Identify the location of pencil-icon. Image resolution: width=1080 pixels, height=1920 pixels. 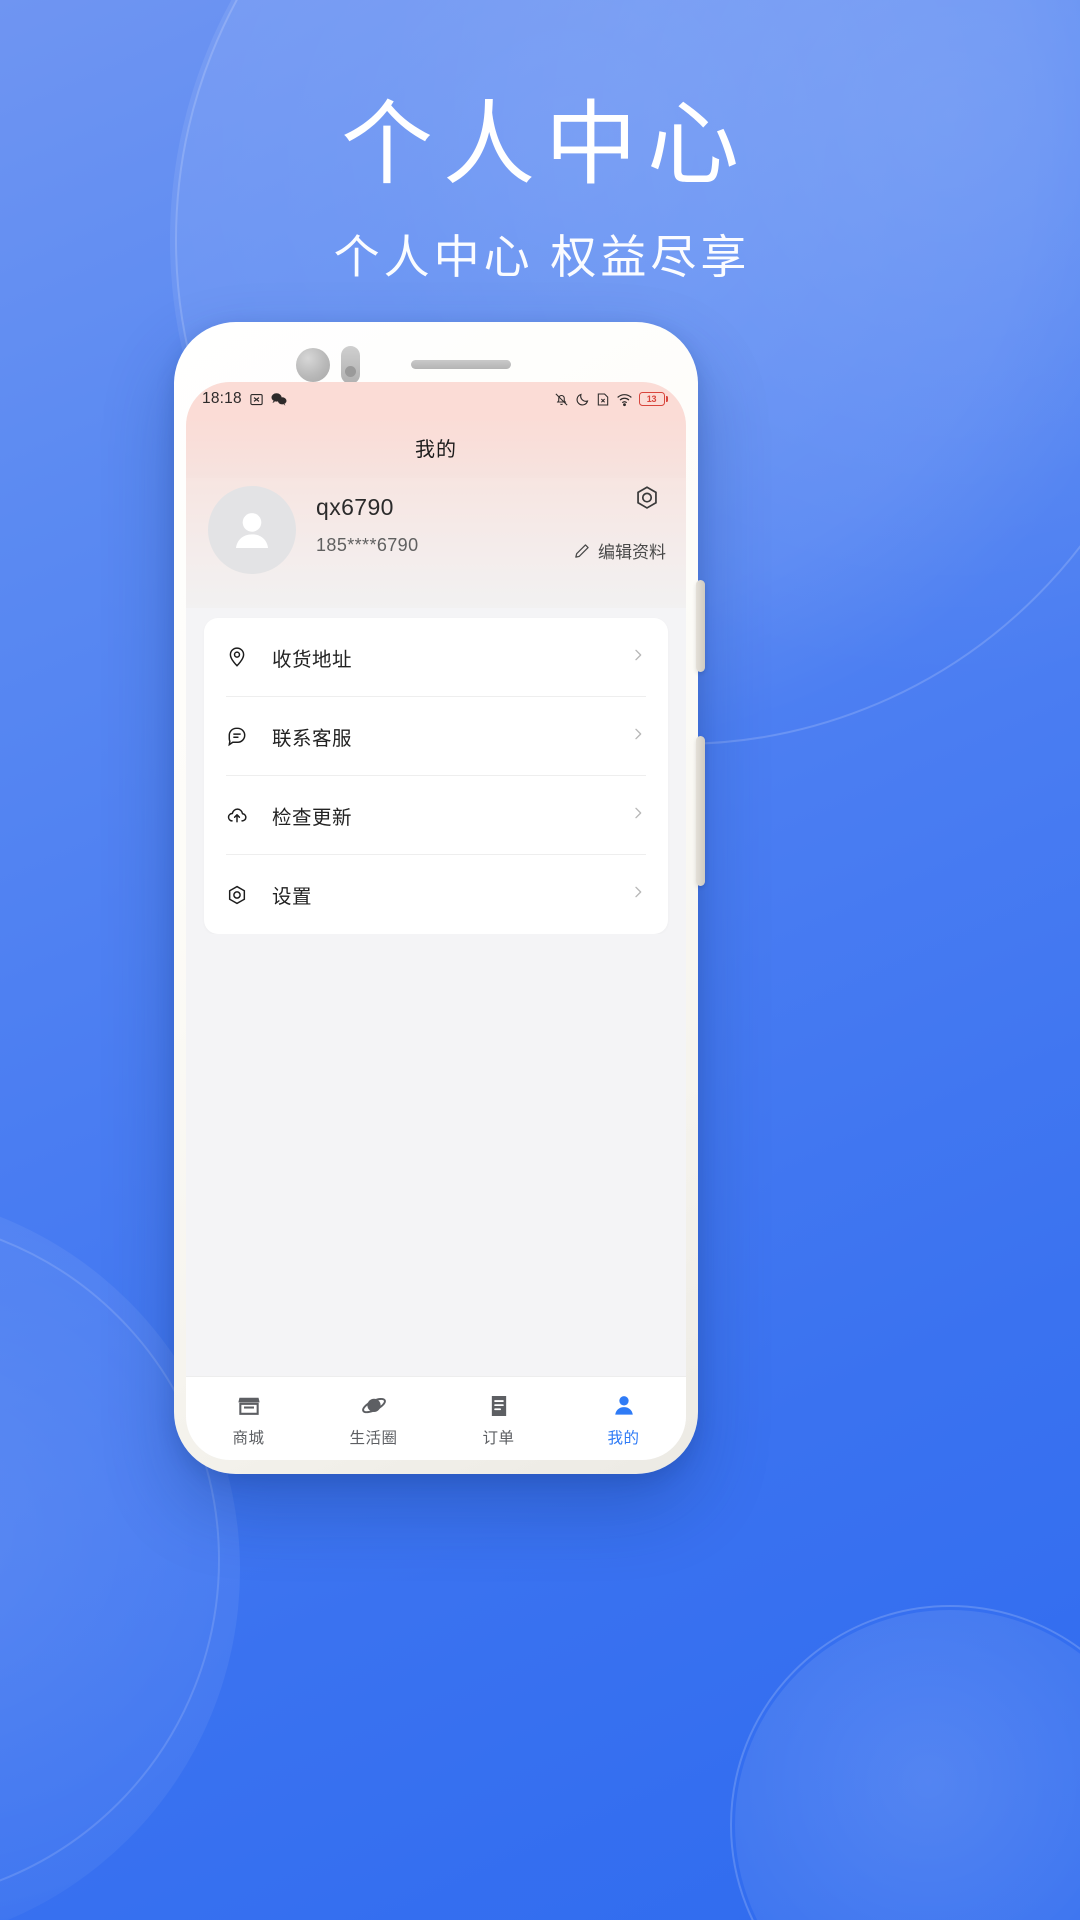
(582, 550).